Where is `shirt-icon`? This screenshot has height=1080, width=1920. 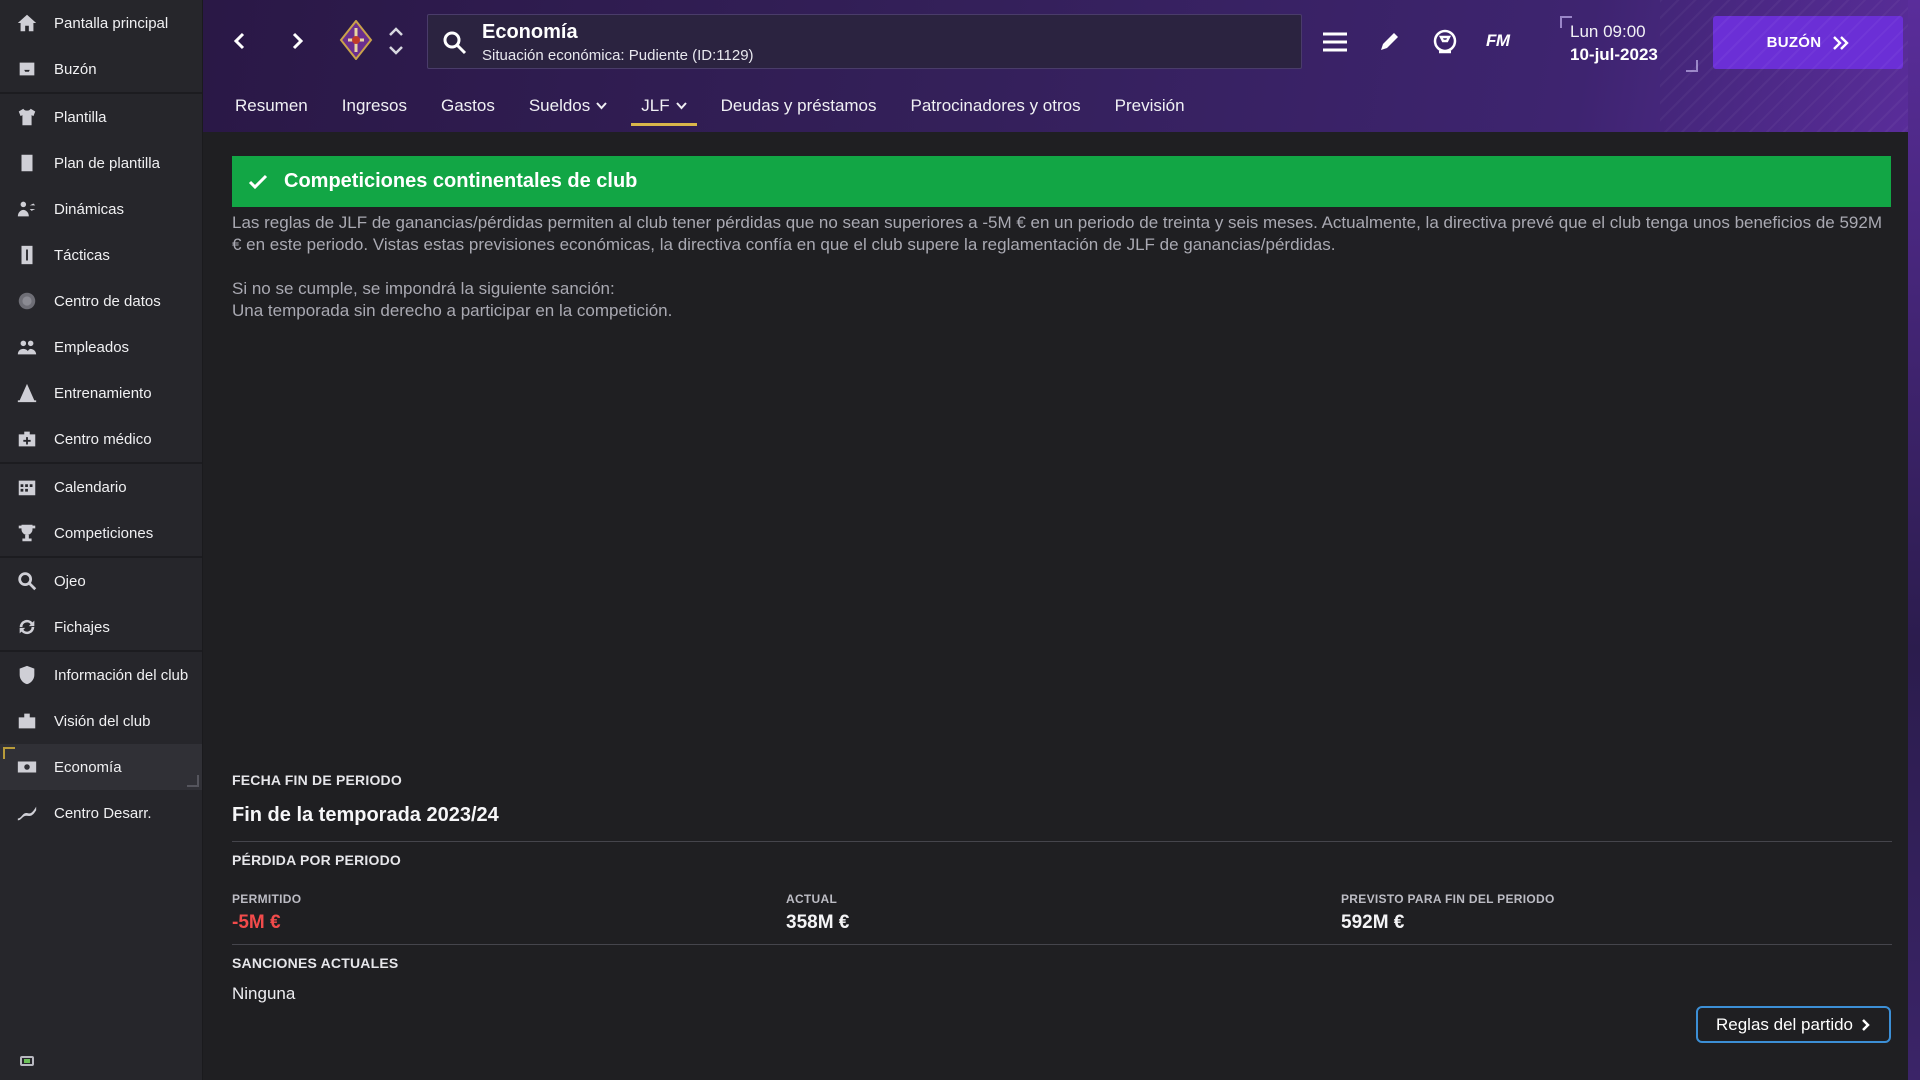
shirt-icon is located at coordinates (27, 117).